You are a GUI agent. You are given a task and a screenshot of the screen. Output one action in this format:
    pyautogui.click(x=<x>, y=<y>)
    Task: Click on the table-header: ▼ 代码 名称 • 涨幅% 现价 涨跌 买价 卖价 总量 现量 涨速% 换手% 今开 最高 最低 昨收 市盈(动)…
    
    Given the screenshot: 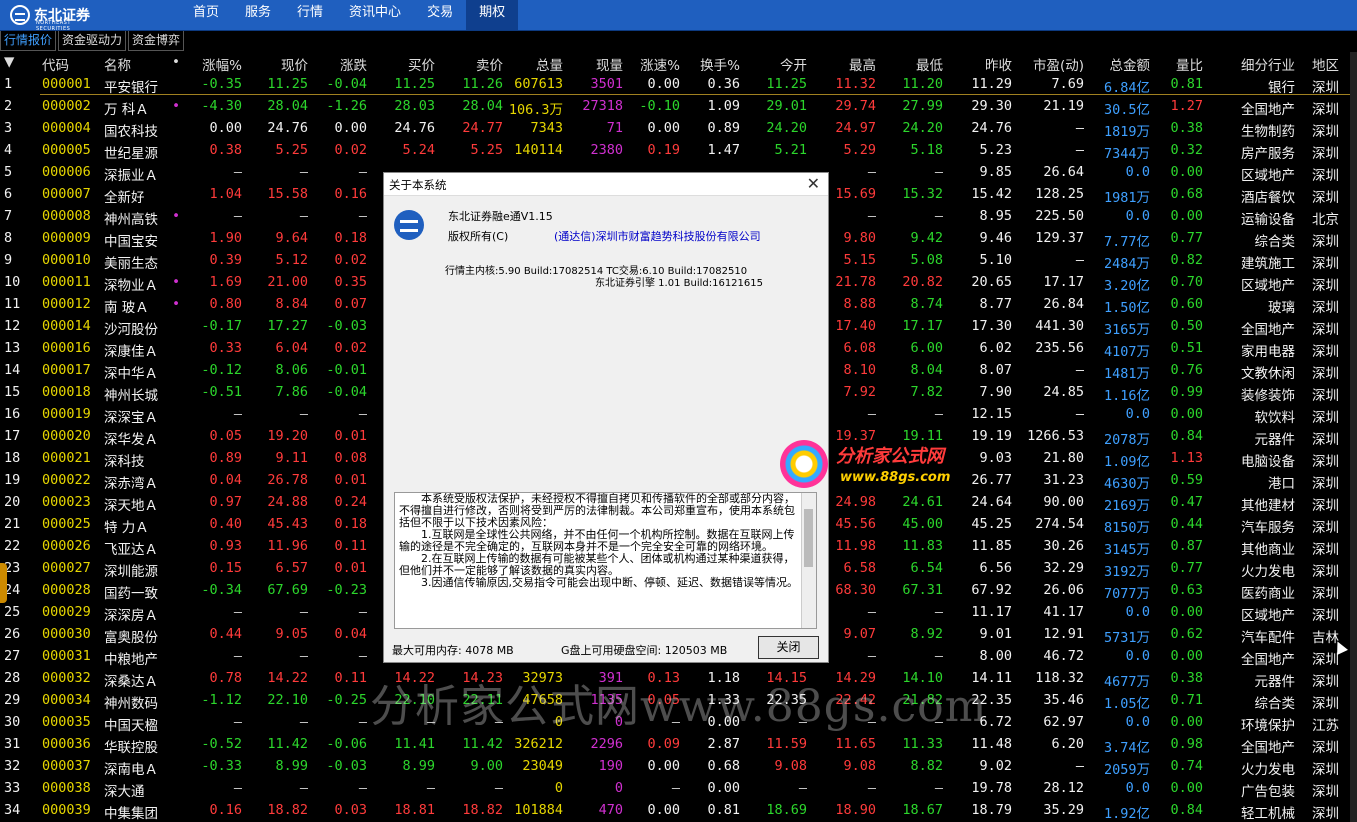 What is the action you would take?
    pyautogui.click(x=675, y=63)
    